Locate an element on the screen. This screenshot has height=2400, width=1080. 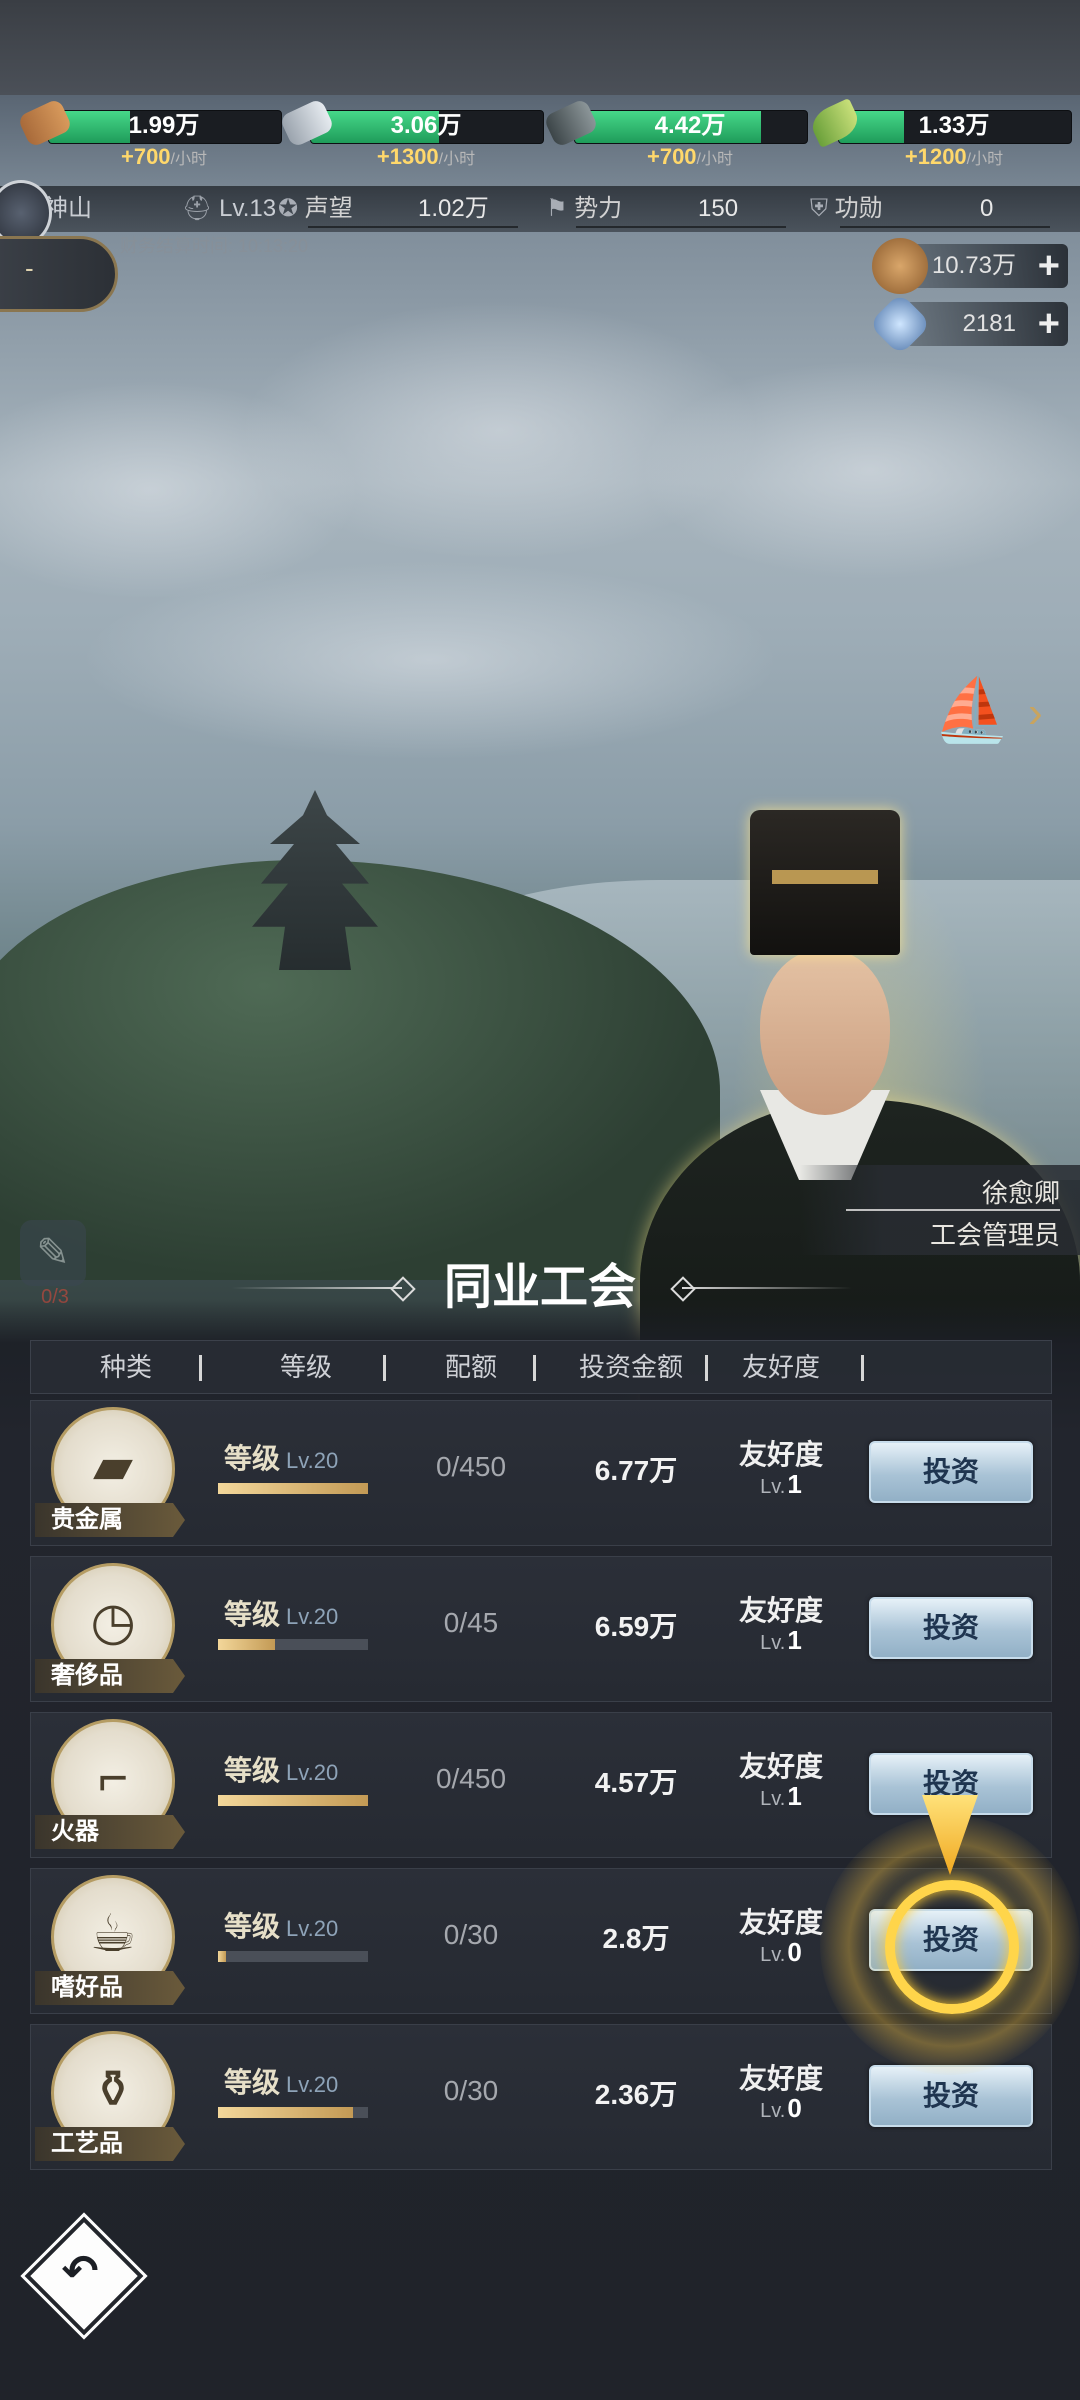
category-label: 奢侈品 is located at coordinates (87, 1675).